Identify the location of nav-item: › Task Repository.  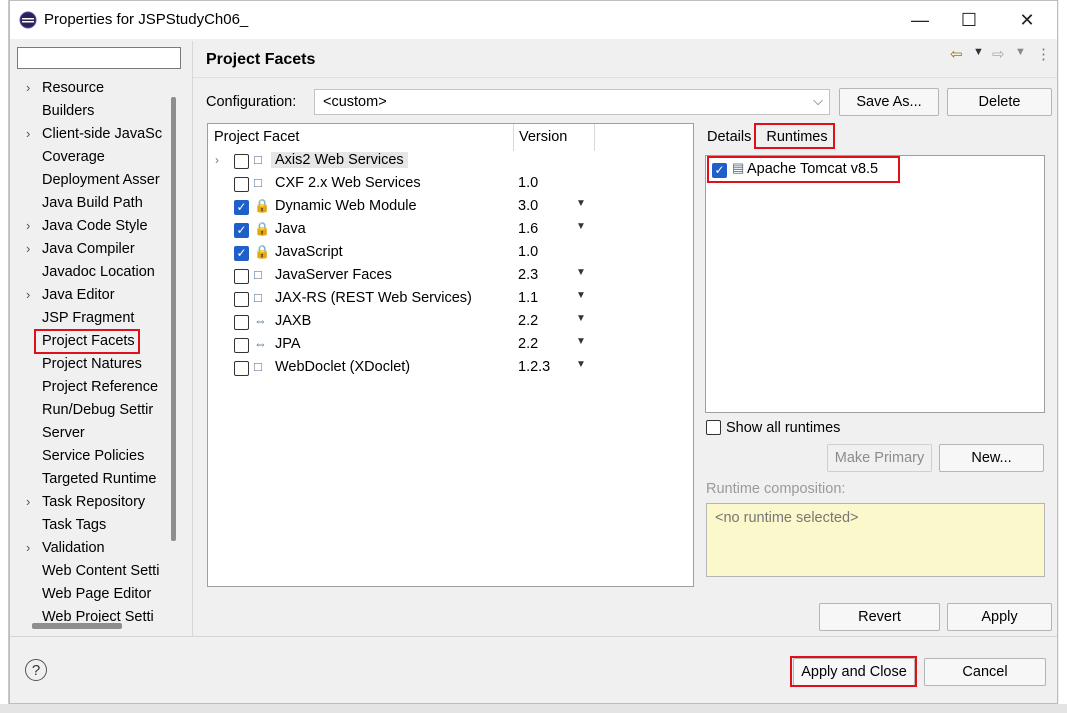
(92, 502).